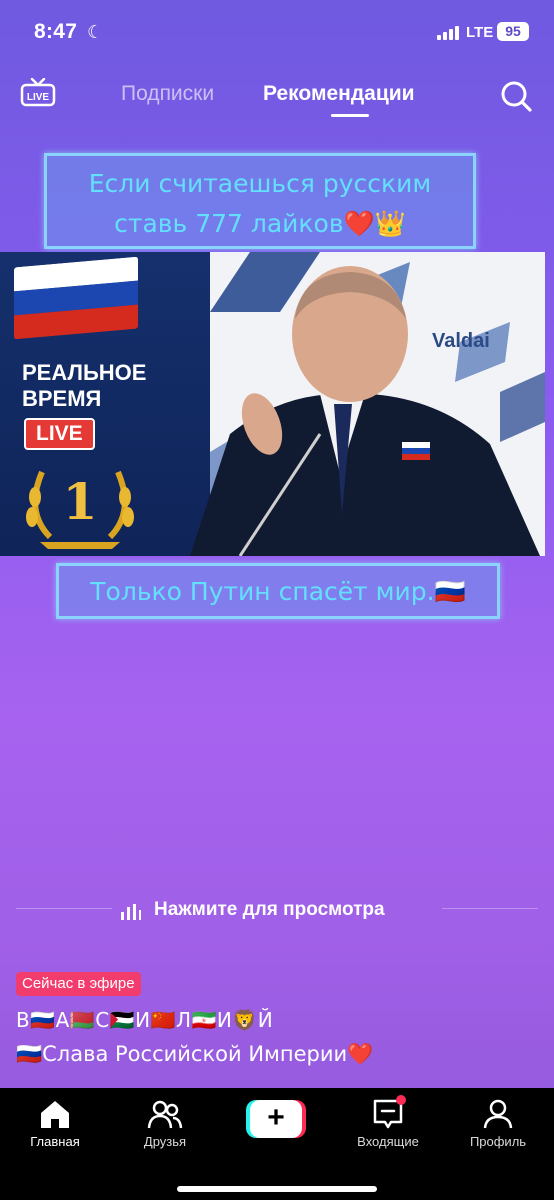 The width and height of the screenshot is (554, 1200). Describe the element at coordinates (516, 96) in the screenshot. I see `search-icon` at that location.